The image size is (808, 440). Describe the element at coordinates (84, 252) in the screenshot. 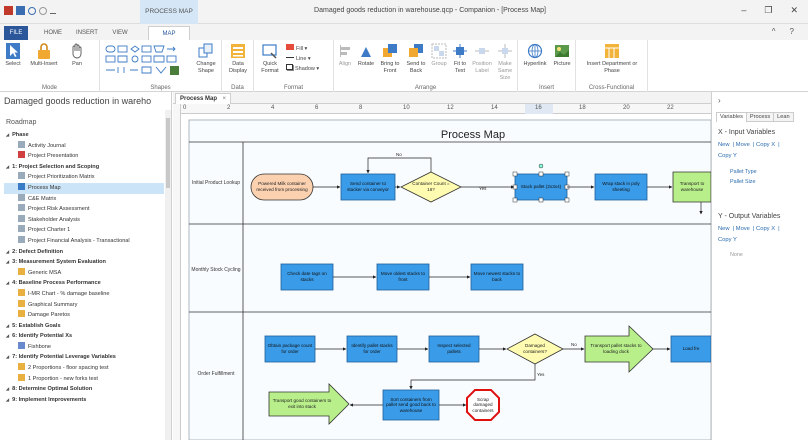

I see `tree-phase: ◢ 2: Defect Definition` at that location.